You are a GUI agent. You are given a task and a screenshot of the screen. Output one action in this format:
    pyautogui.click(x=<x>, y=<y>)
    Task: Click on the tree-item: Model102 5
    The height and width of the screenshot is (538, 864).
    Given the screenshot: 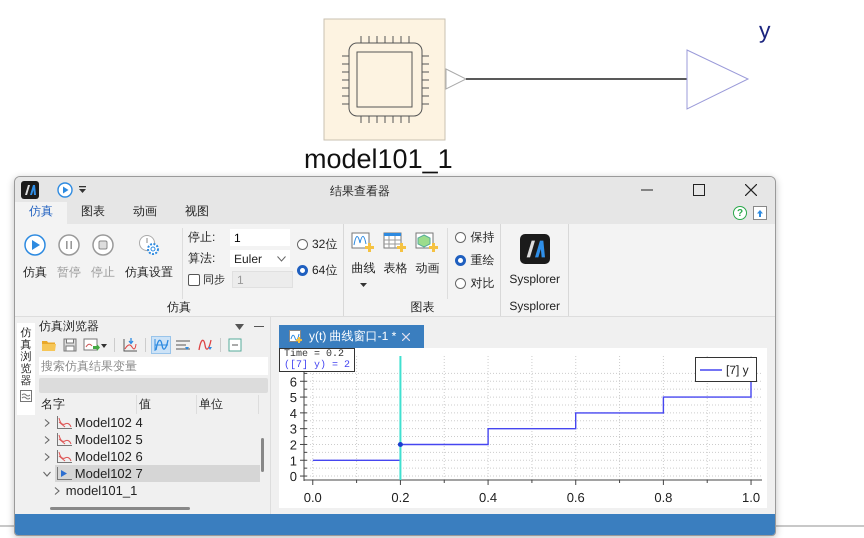 What is the action you would take?
    pyautogui.click(x=100, y=439)
    